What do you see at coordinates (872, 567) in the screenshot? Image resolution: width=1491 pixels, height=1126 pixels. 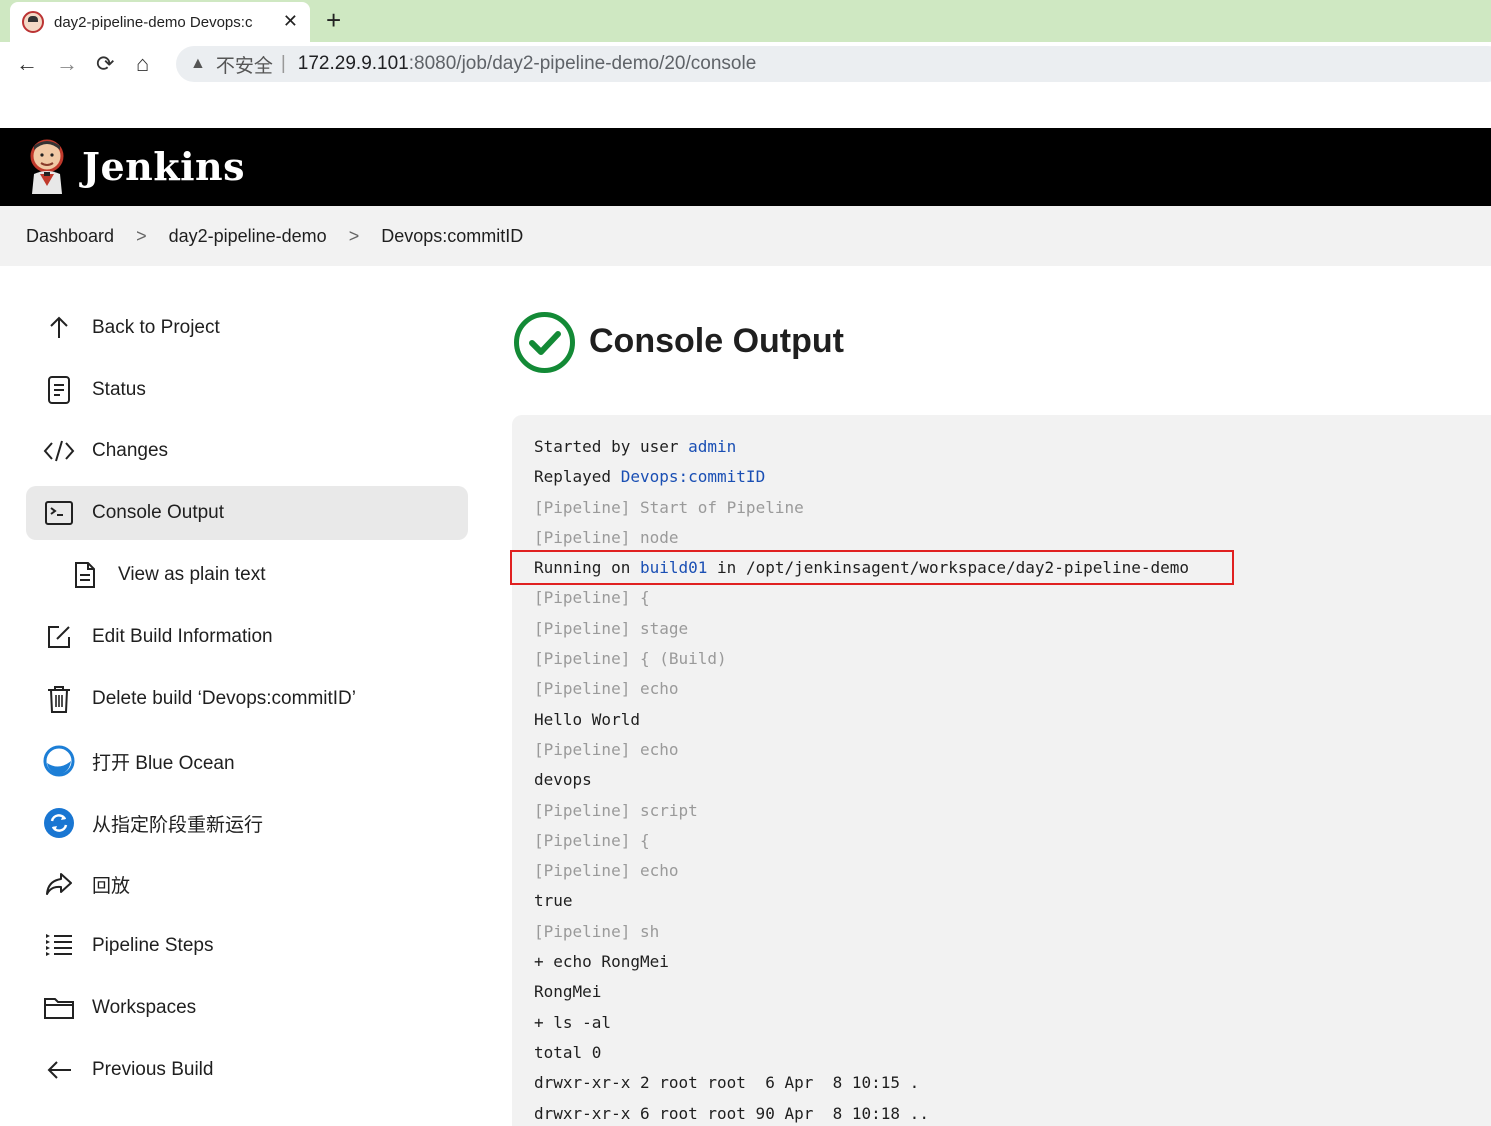 I see `highlight-box` at bounding box center [872, 567].